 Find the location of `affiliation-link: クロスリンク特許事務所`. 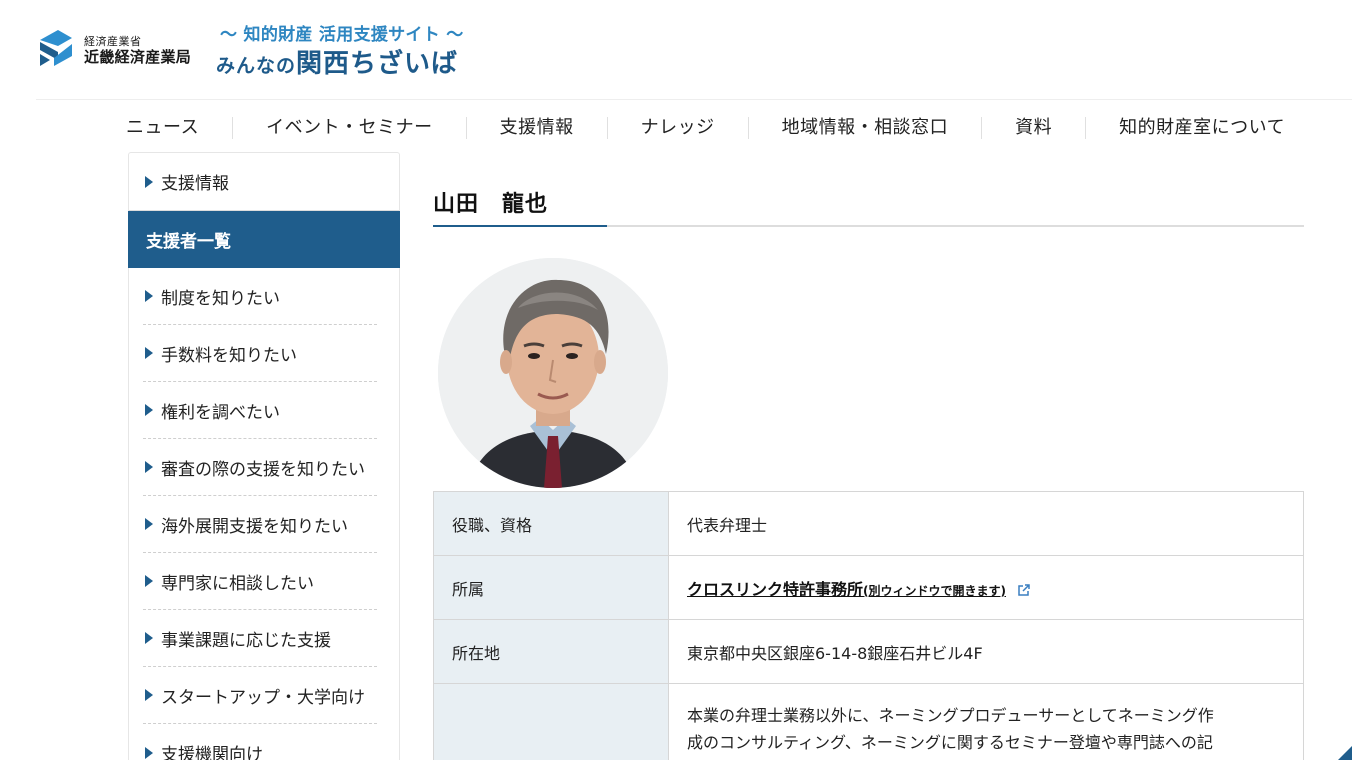

affiliation-link: クロスリンク特許事務所 is located at coordinates (775, 589).